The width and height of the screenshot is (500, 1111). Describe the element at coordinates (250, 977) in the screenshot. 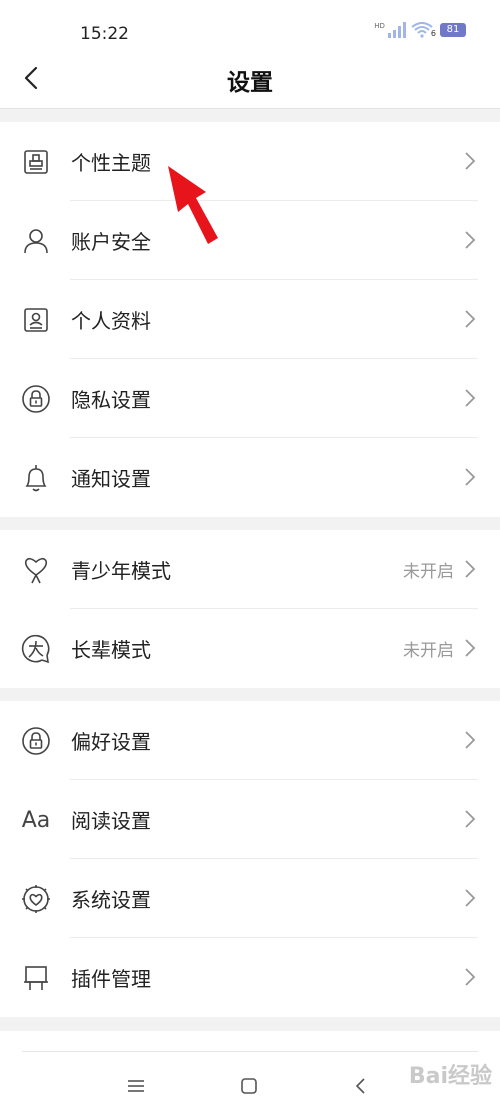

I see `setting-row-plugins: 插件管理` at that location.